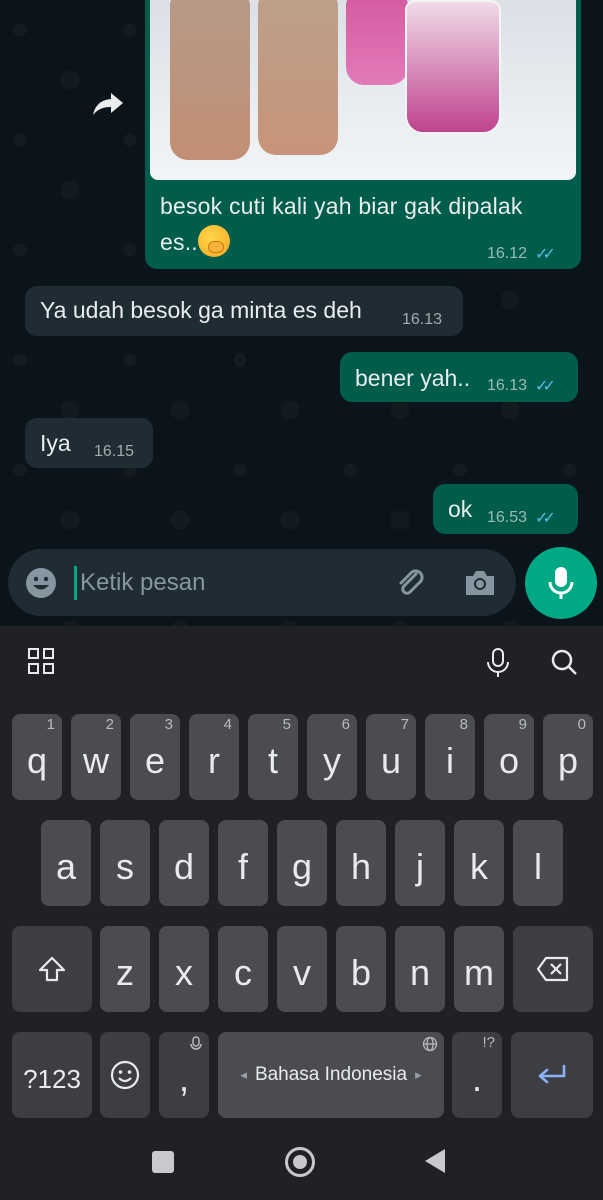 The height and width of the screenshot is (1200, 603). I want to click on message-text: ok, so click(460, 509).